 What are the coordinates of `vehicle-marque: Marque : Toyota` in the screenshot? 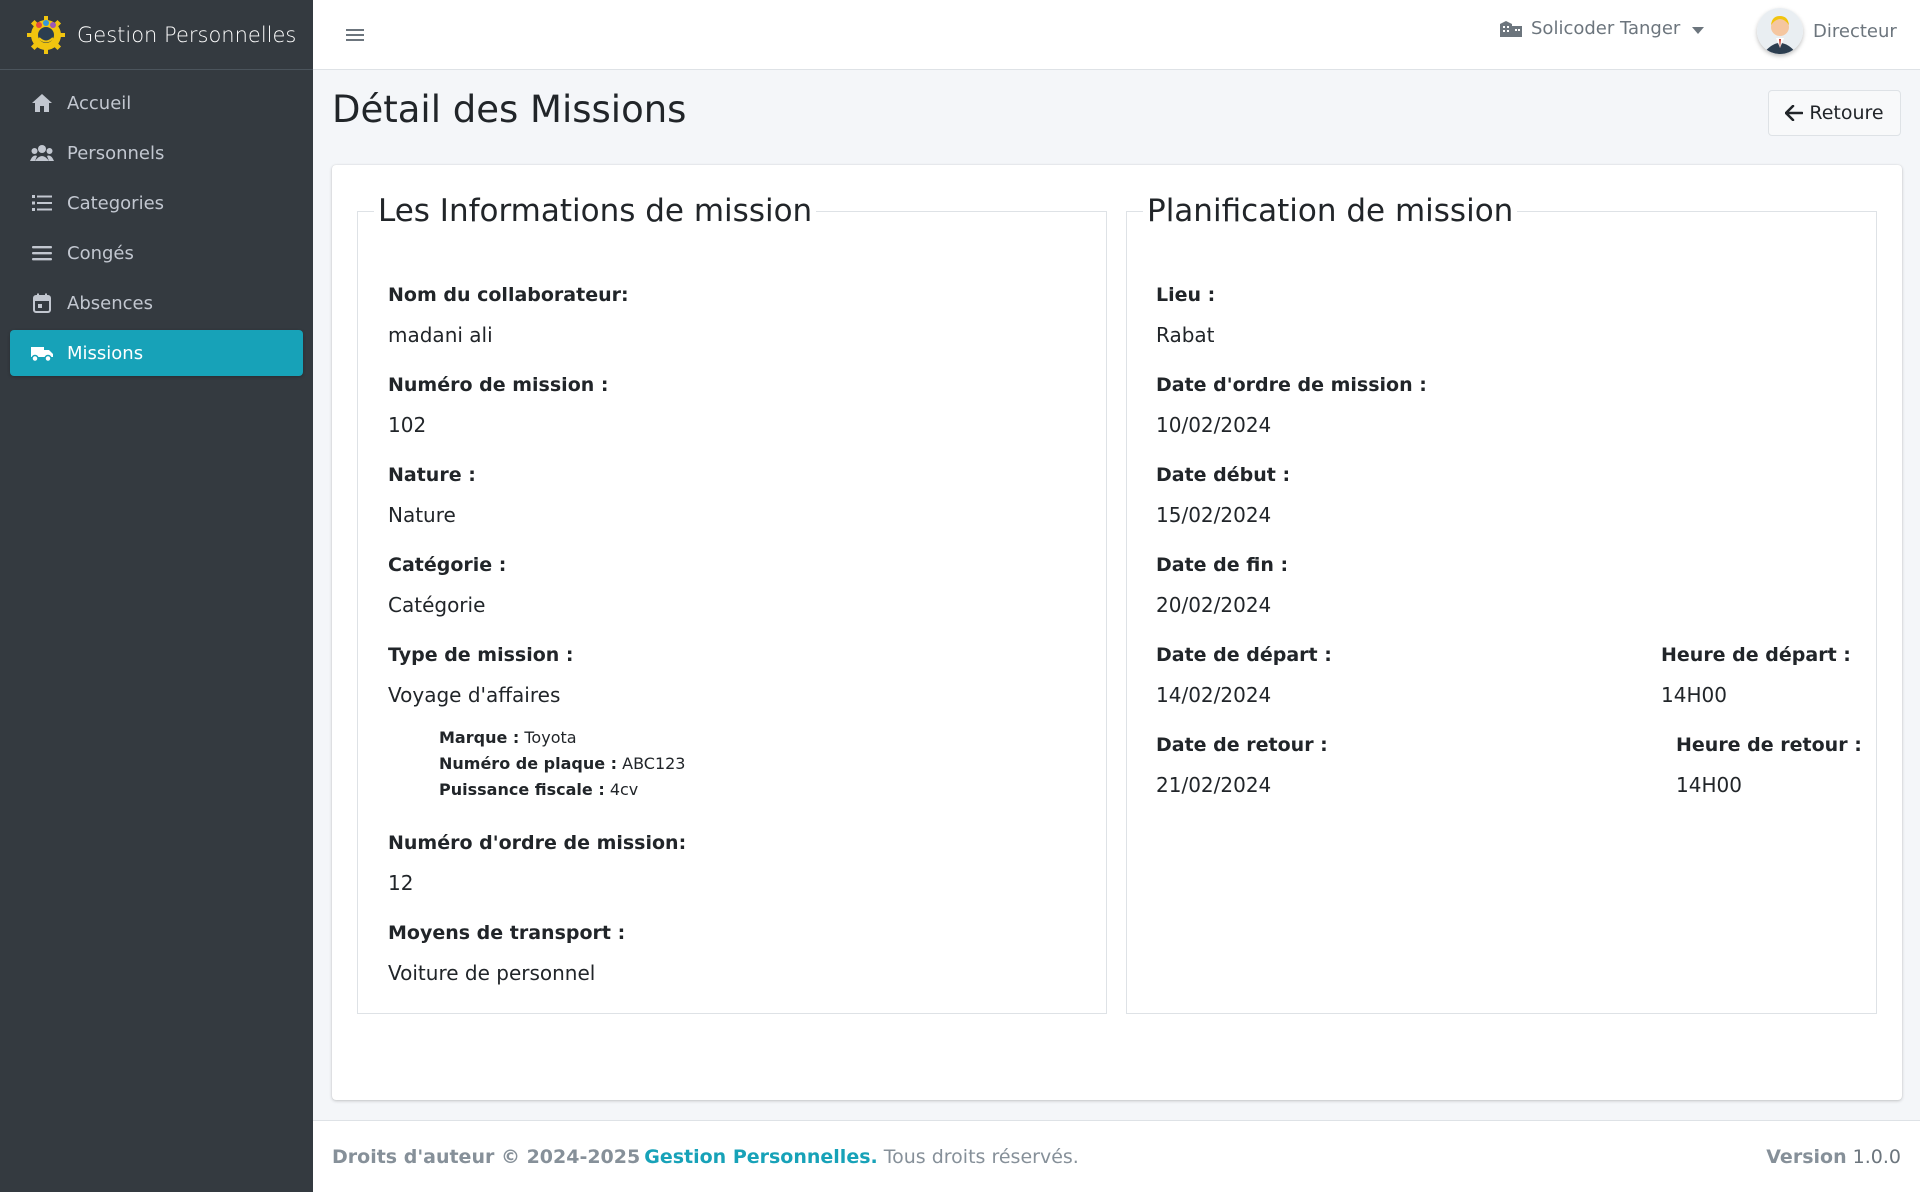 It's located at (562, 738).